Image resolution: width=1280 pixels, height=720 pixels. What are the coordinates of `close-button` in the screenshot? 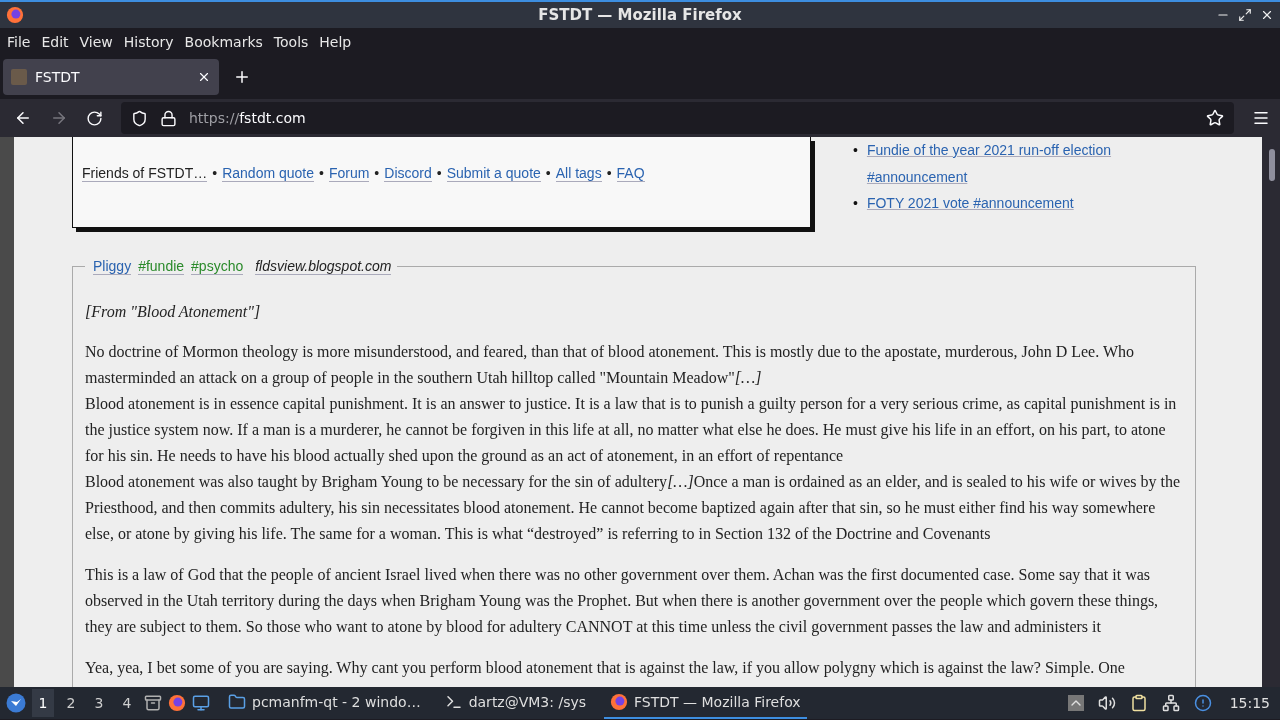 It's located at (1267, 15).